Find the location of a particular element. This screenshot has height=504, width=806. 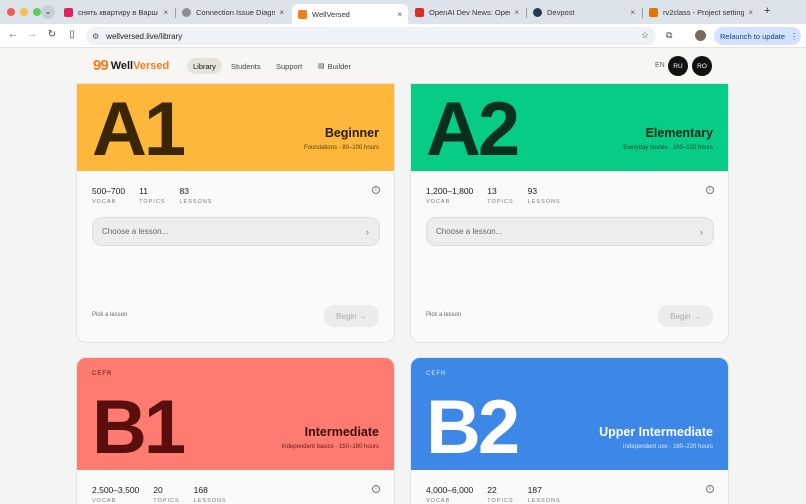

back-arrow-icon: ← is located at coordinates (13, 34).